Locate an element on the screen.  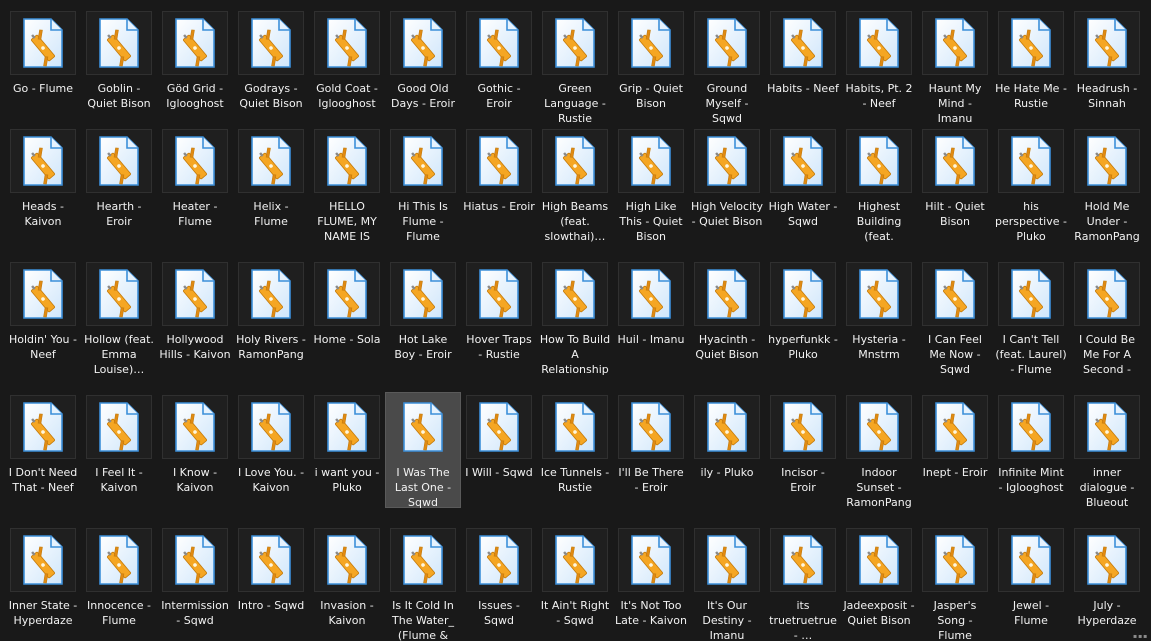
file-item: Inept - Eroir is located at coordinates (955, 436).